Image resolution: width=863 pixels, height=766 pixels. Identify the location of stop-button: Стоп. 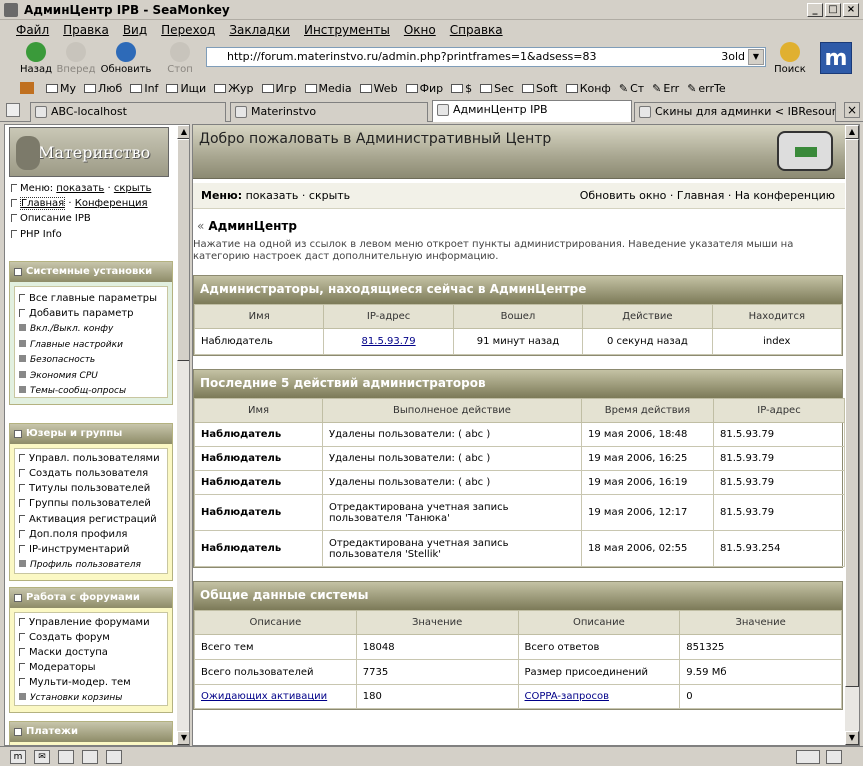
(180, 59).